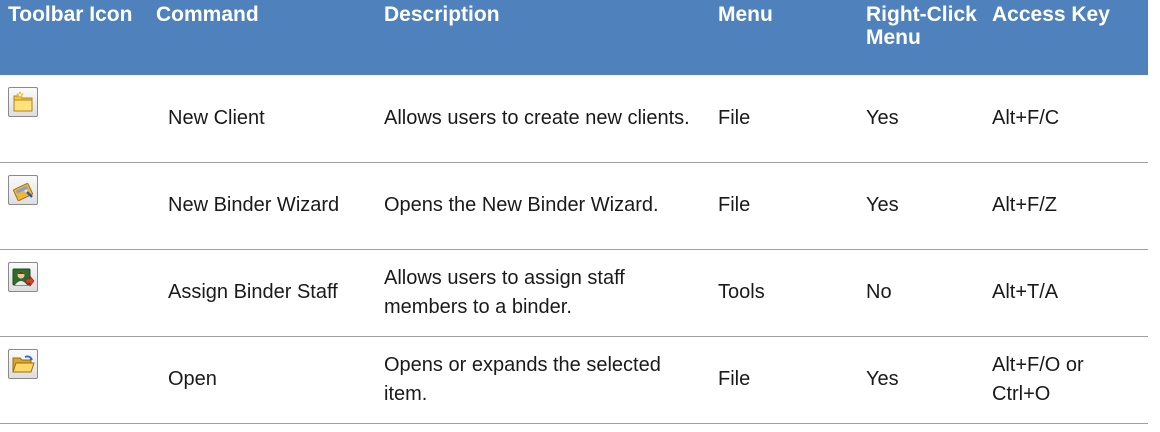  Describe the element at coordinates (262, 119) in the screenshot. I see `command-cell: New Client` at that location.